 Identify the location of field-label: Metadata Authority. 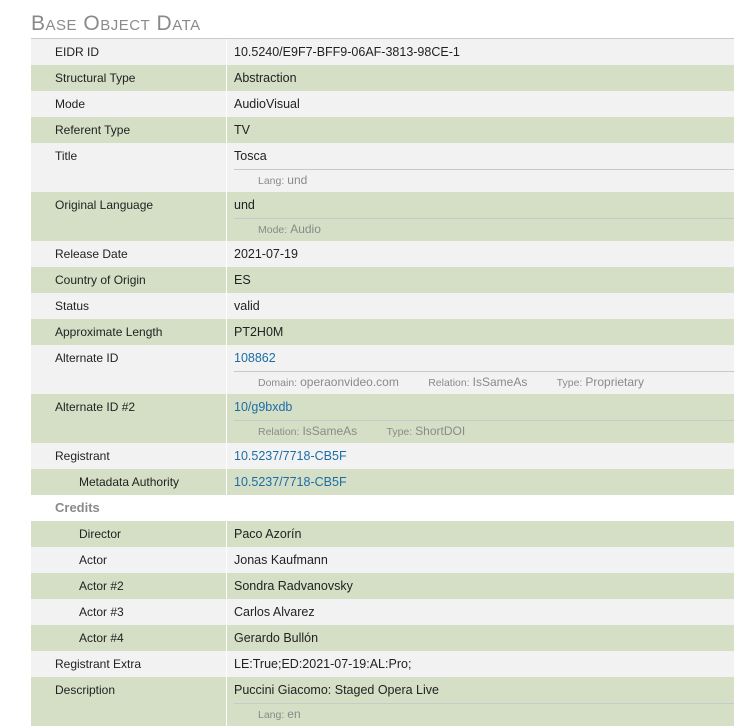
(129, 482).